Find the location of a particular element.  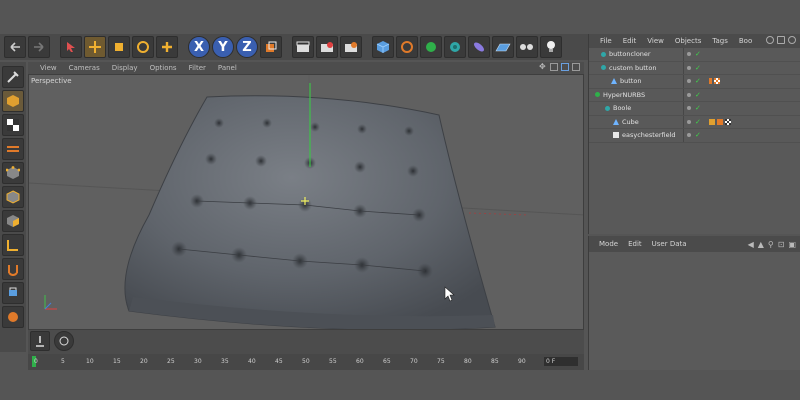

make-editable-icon is located at coordinates (13, 77).